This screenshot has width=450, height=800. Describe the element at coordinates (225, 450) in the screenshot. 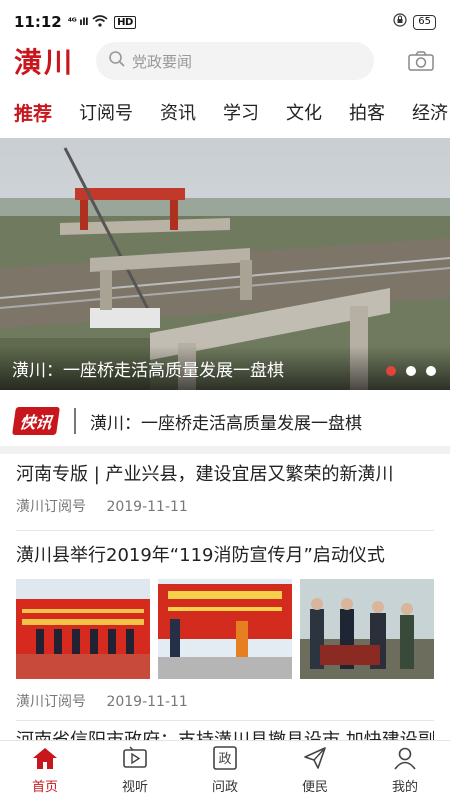

I see `section-divider` at that location.